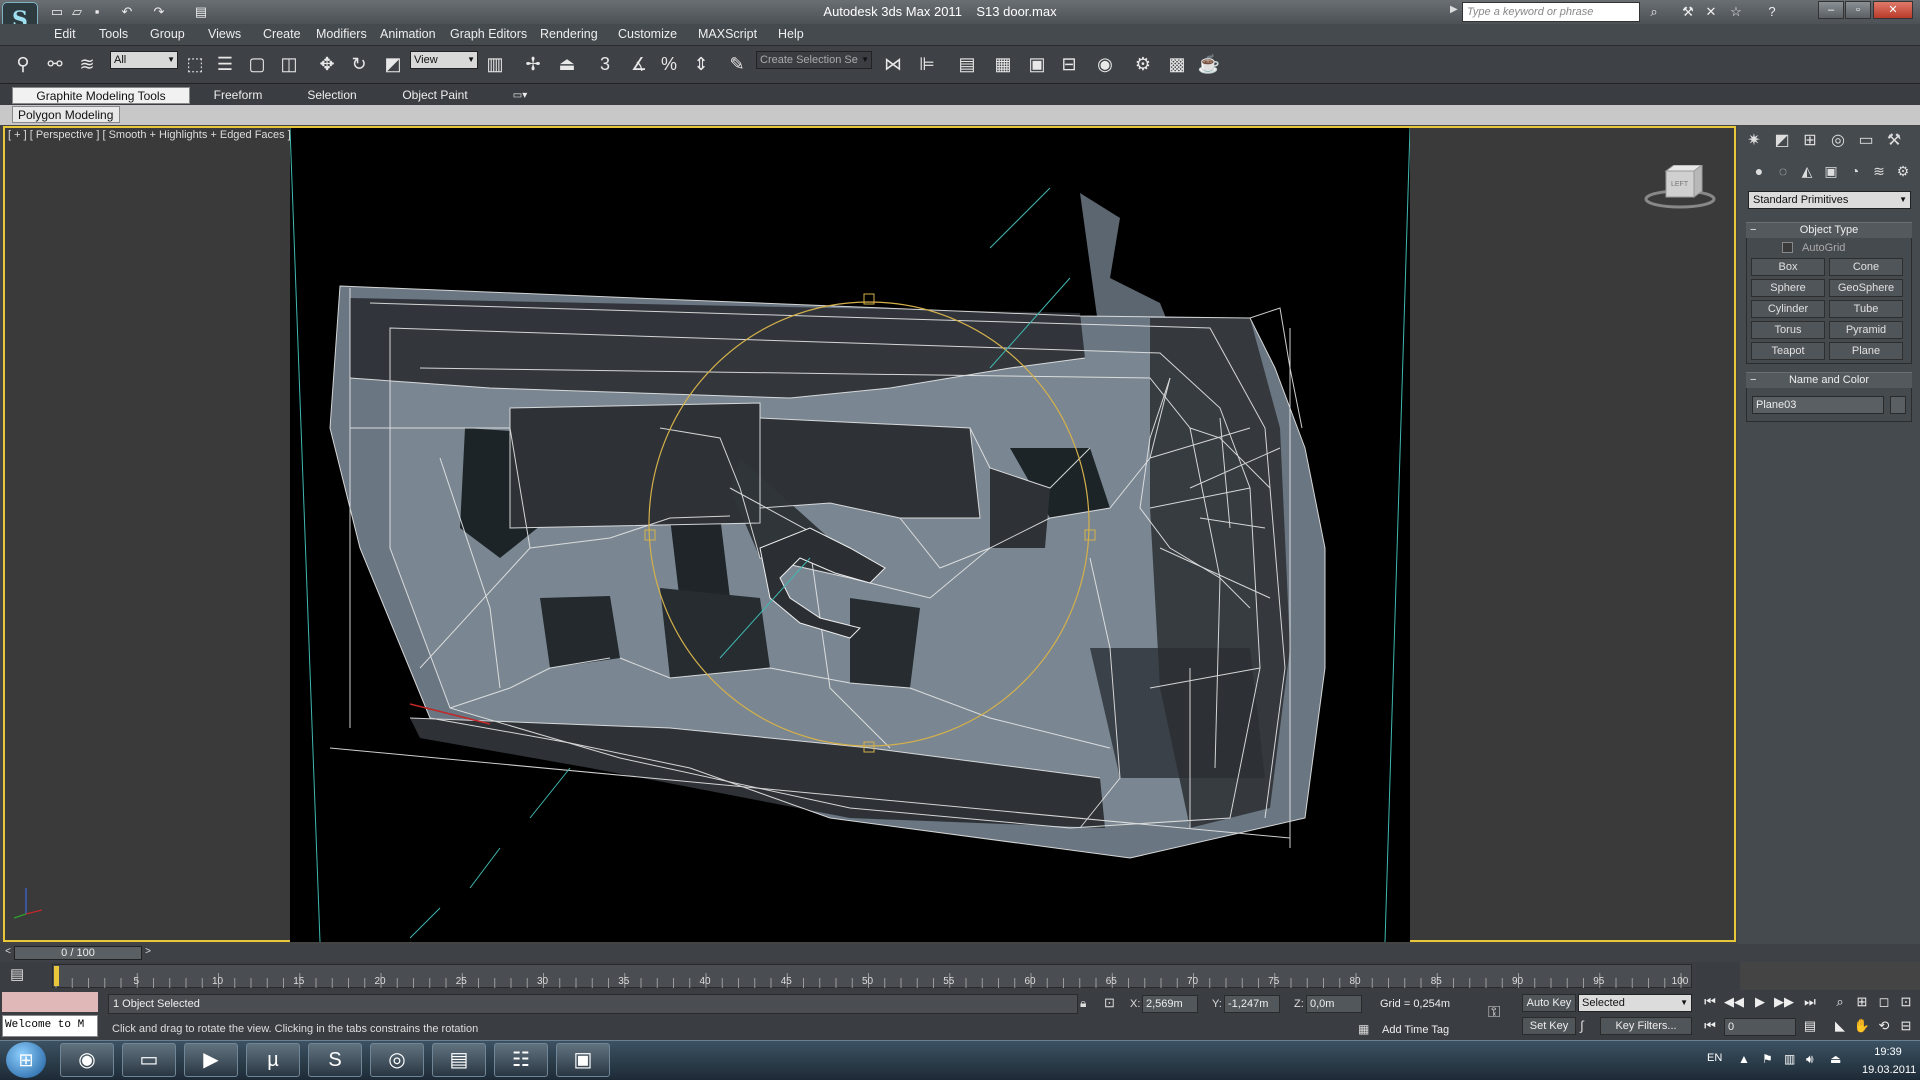 The image size is (1920, 1080). Describe the element at coordinates (1037, 64) in the screenshot. I see `curve-editor-icon: ▣` at that location.